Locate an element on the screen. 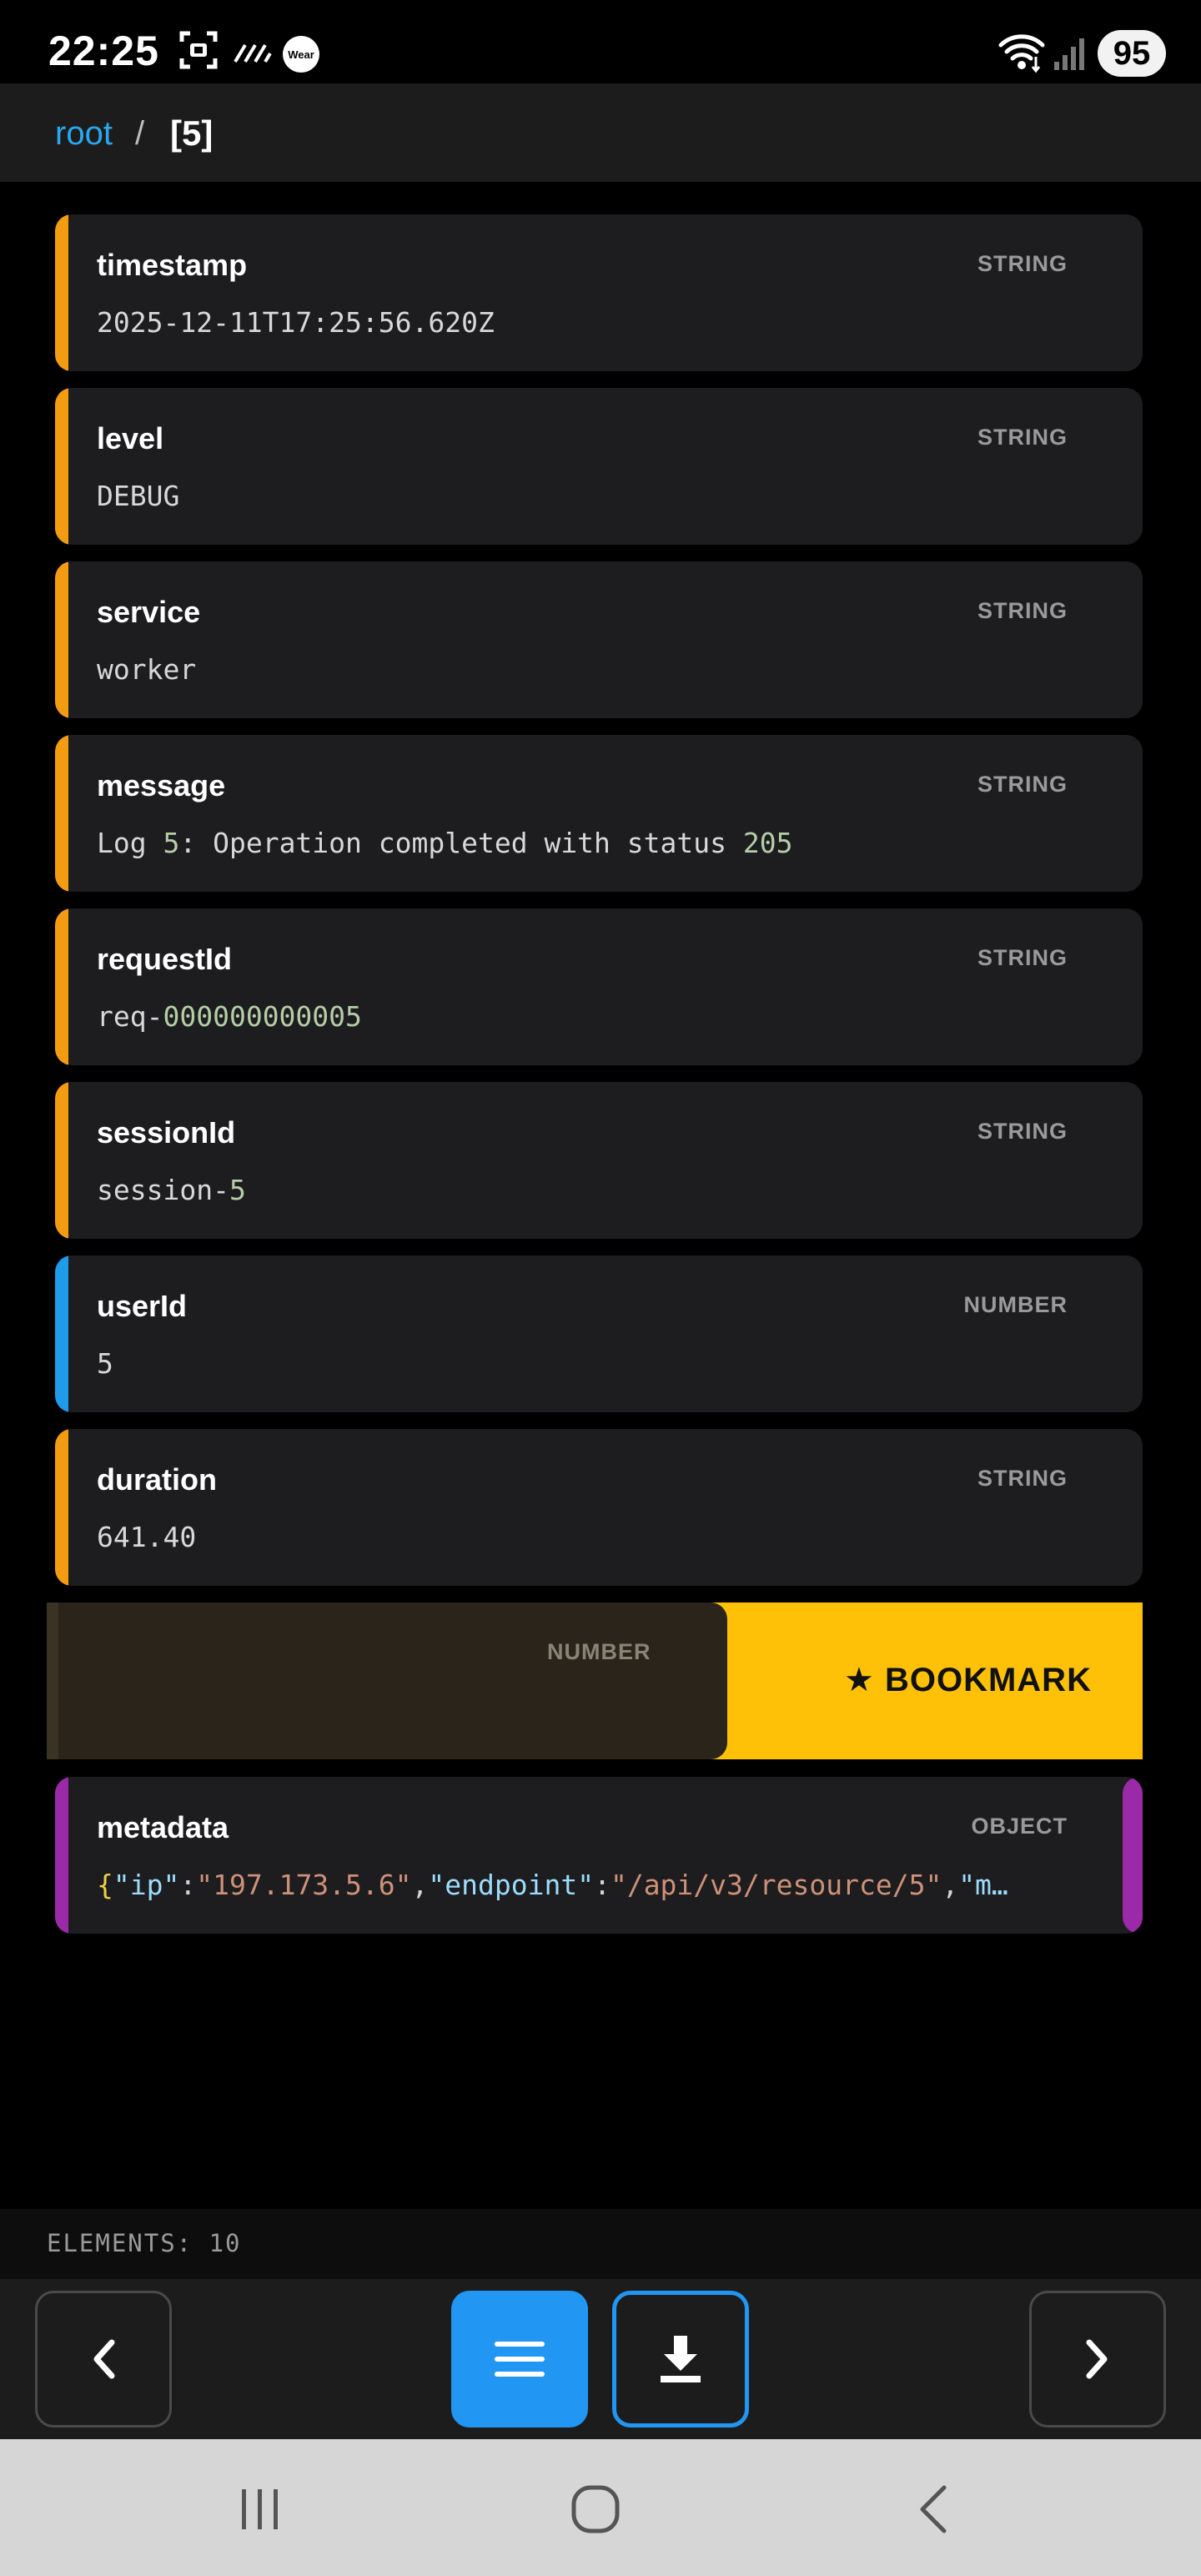 Image resolution: width=1201 pixels, height=2576 pixels. svg-text: Wear is located at coordinates (301, 54).